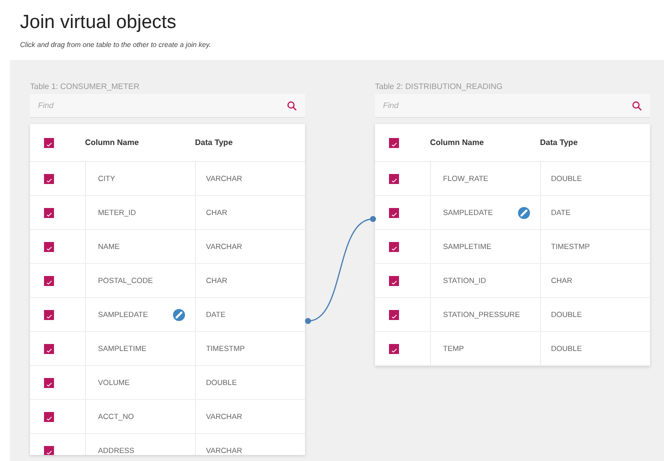 This screenshot has height=461, width=664. I want to click on table-label: Table 1: CONSUMER_METER, so click(85, 87).